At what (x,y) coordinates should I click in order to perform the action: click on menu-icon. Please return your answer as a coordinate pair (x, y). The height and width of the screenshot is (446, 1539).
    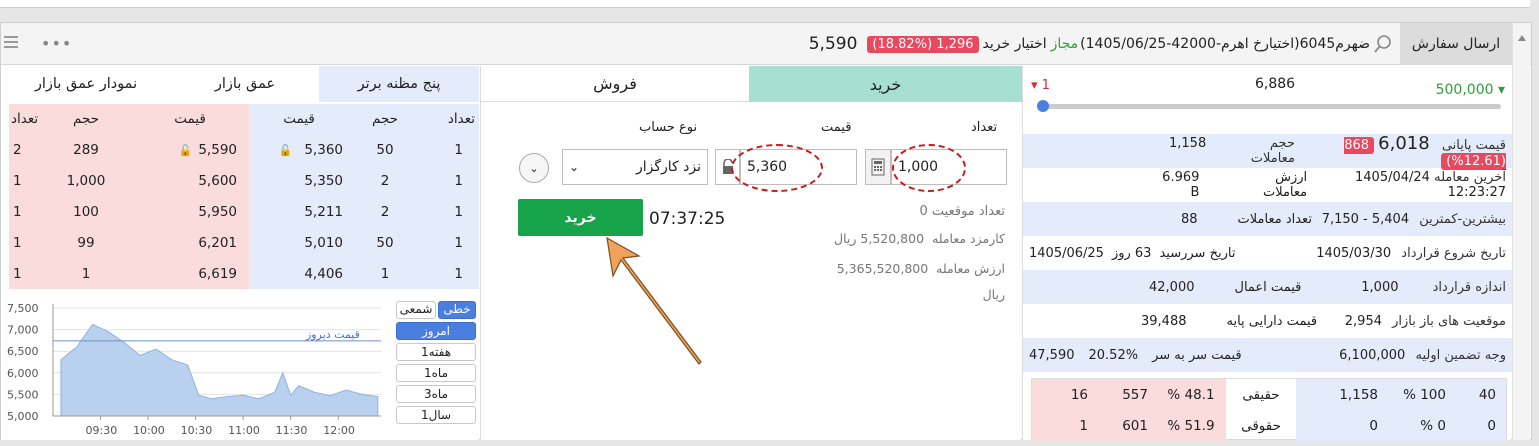
    Looking at the image, I should click on (11, 42).